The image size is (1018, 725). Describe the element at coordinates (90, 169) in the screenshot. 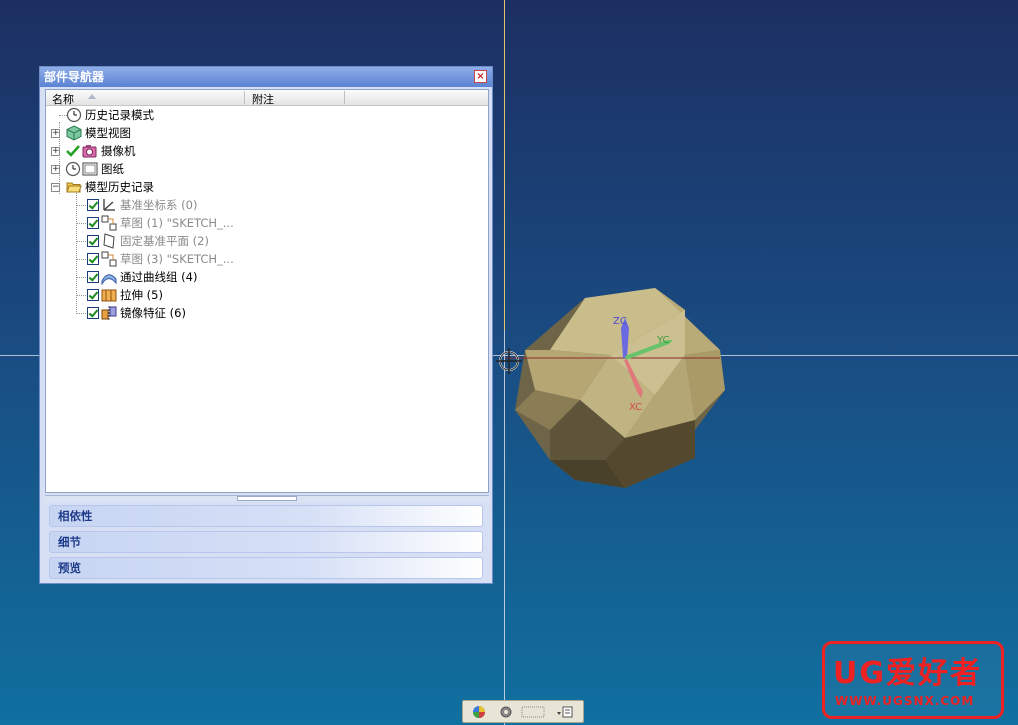

I see `drawing-sheet-icon` at that location.